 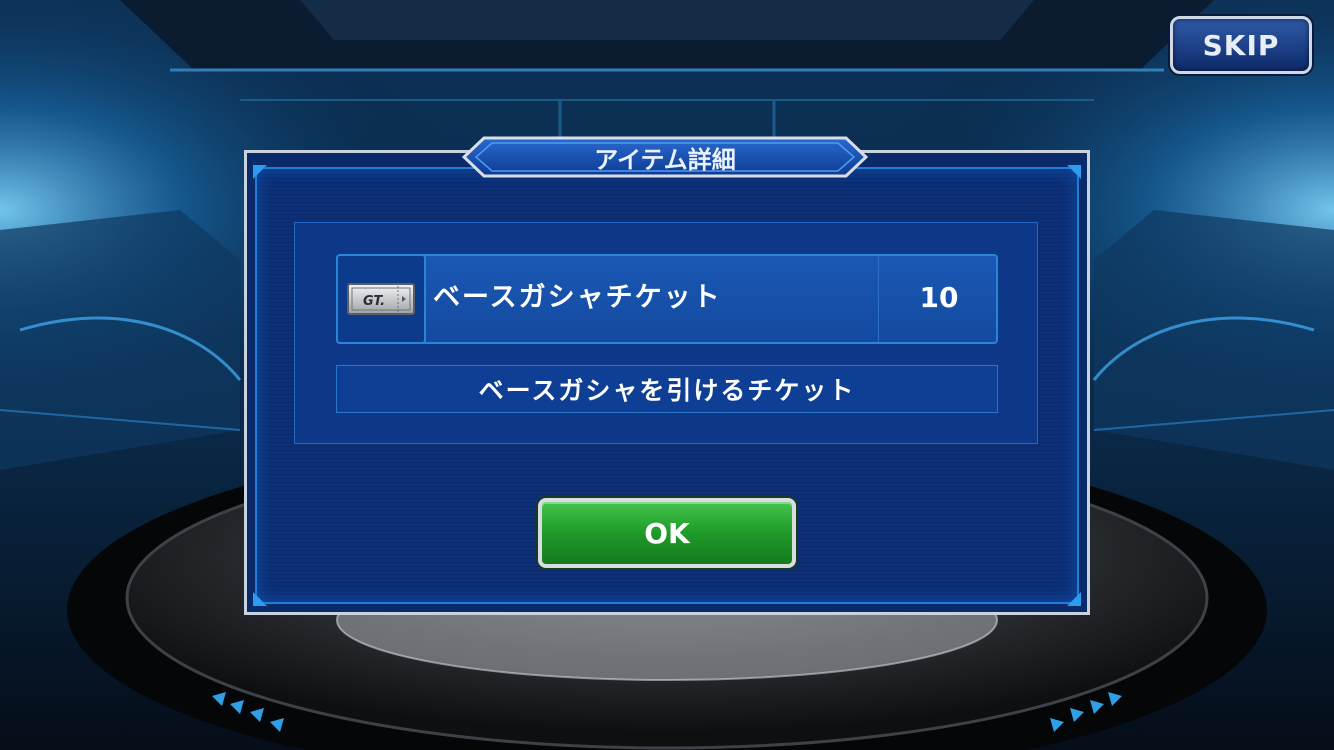 I want to click on item-quantity: 10, so click(x=939, y=297).